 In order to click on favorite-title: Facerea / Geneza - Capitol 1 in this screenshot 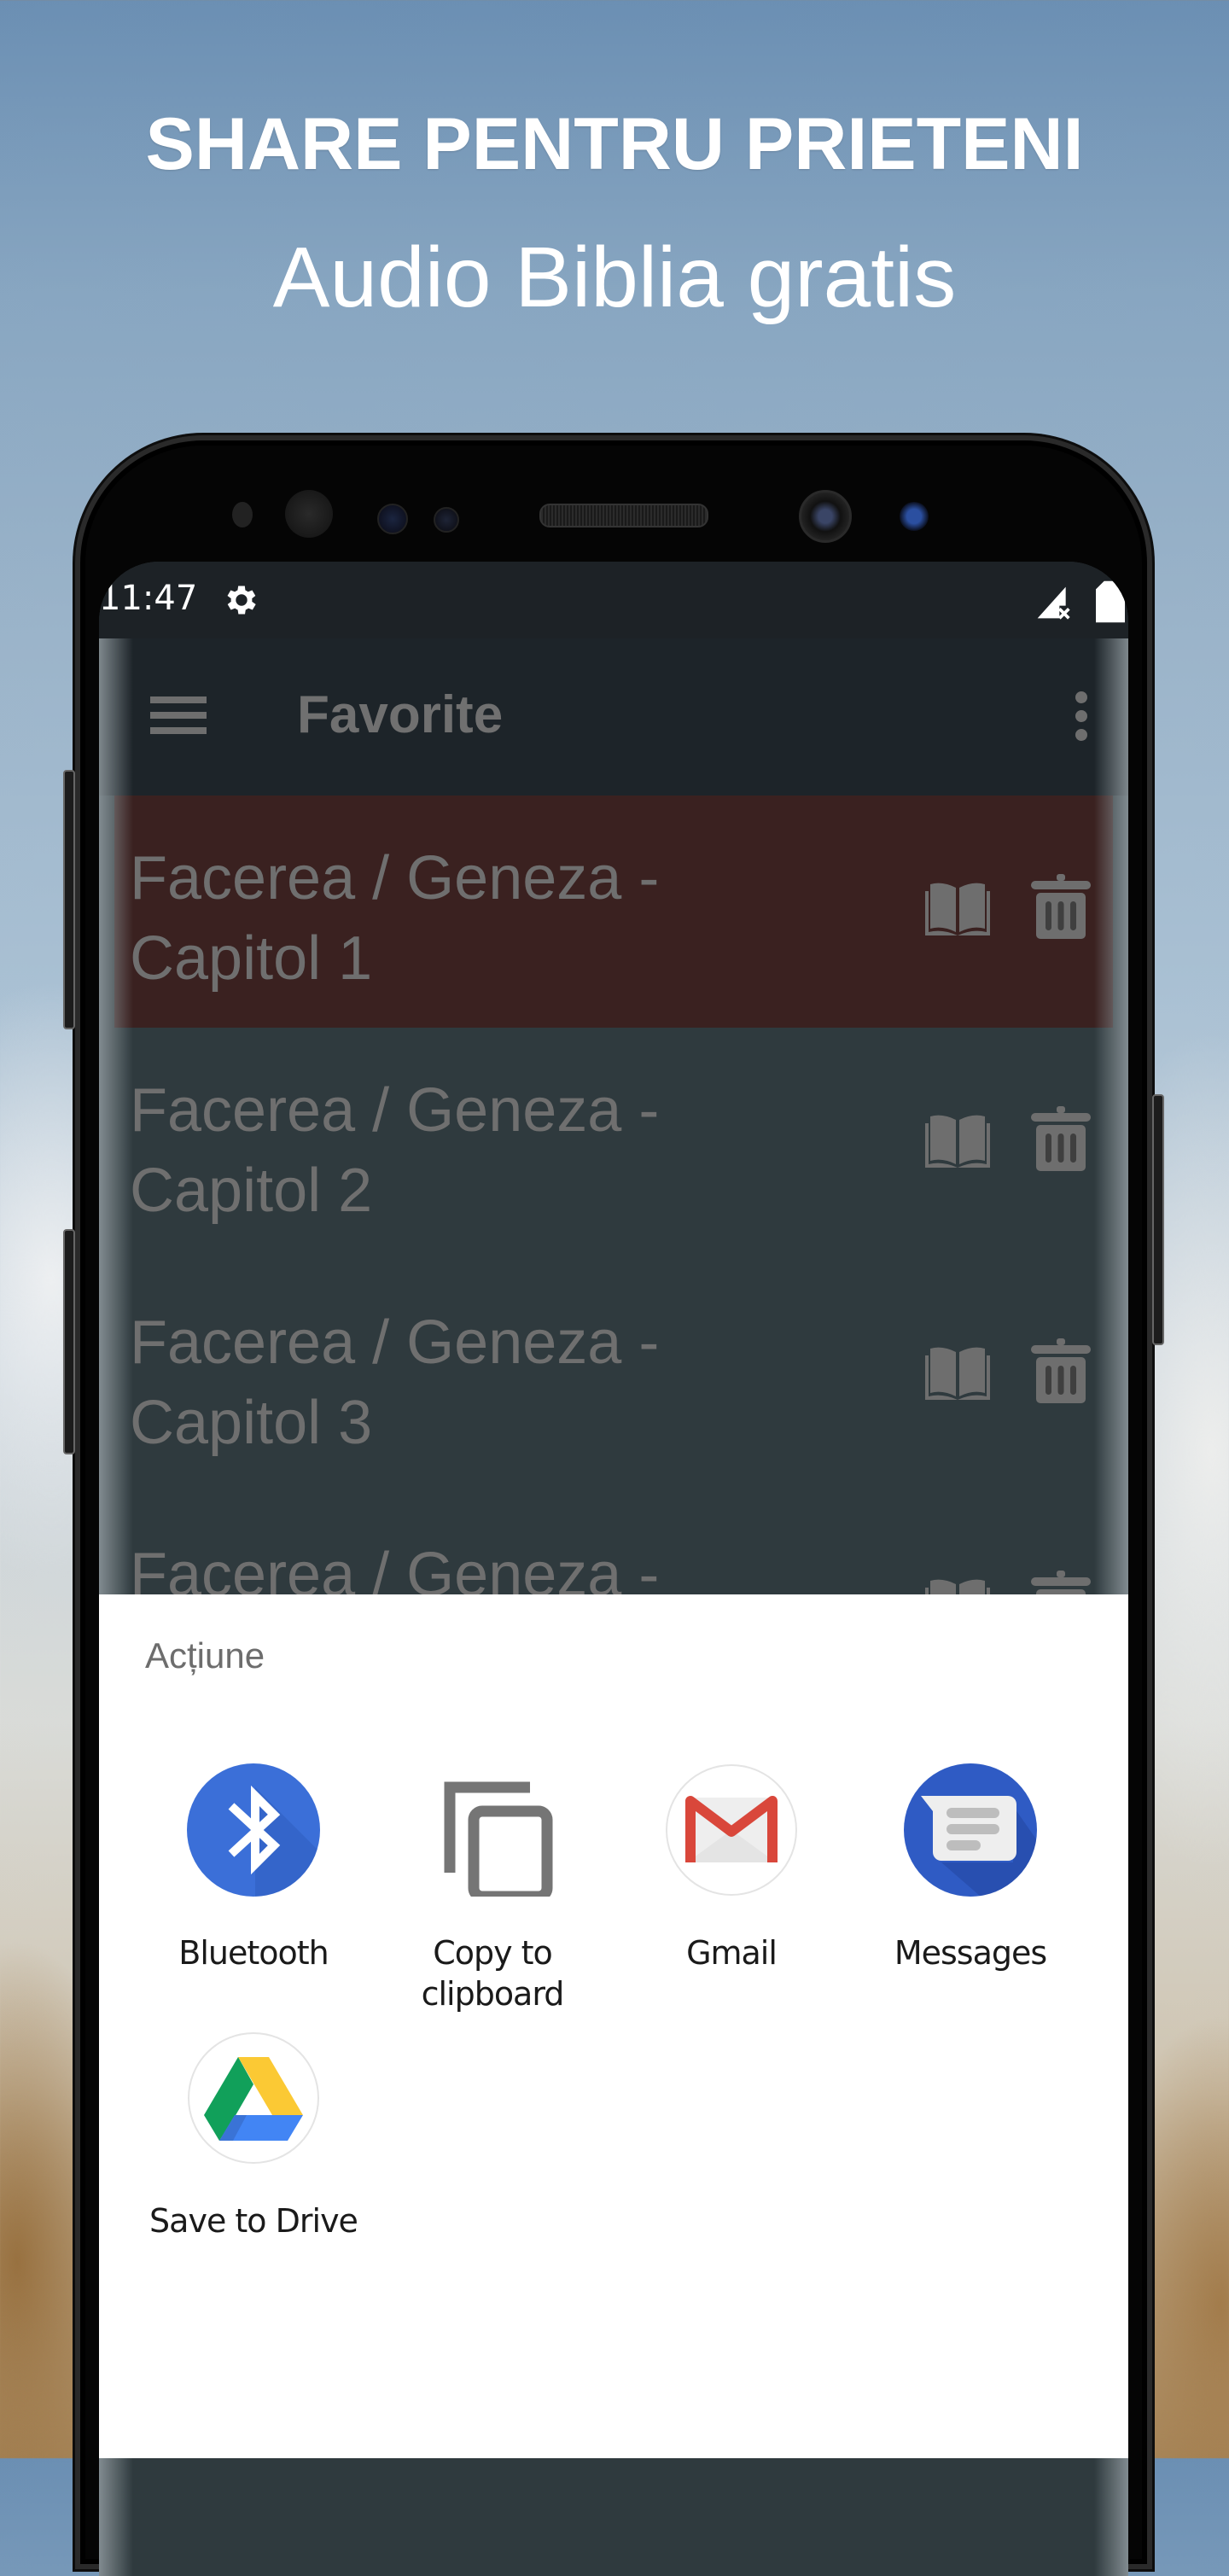, I will do `click(428, 918)`.